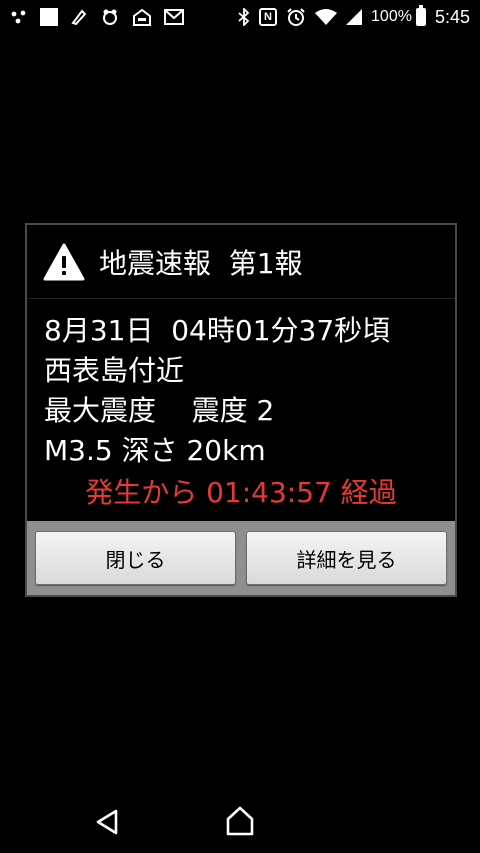 This screenshot has width=480, height=853. I want to click on back-icon, so click(107, 822).